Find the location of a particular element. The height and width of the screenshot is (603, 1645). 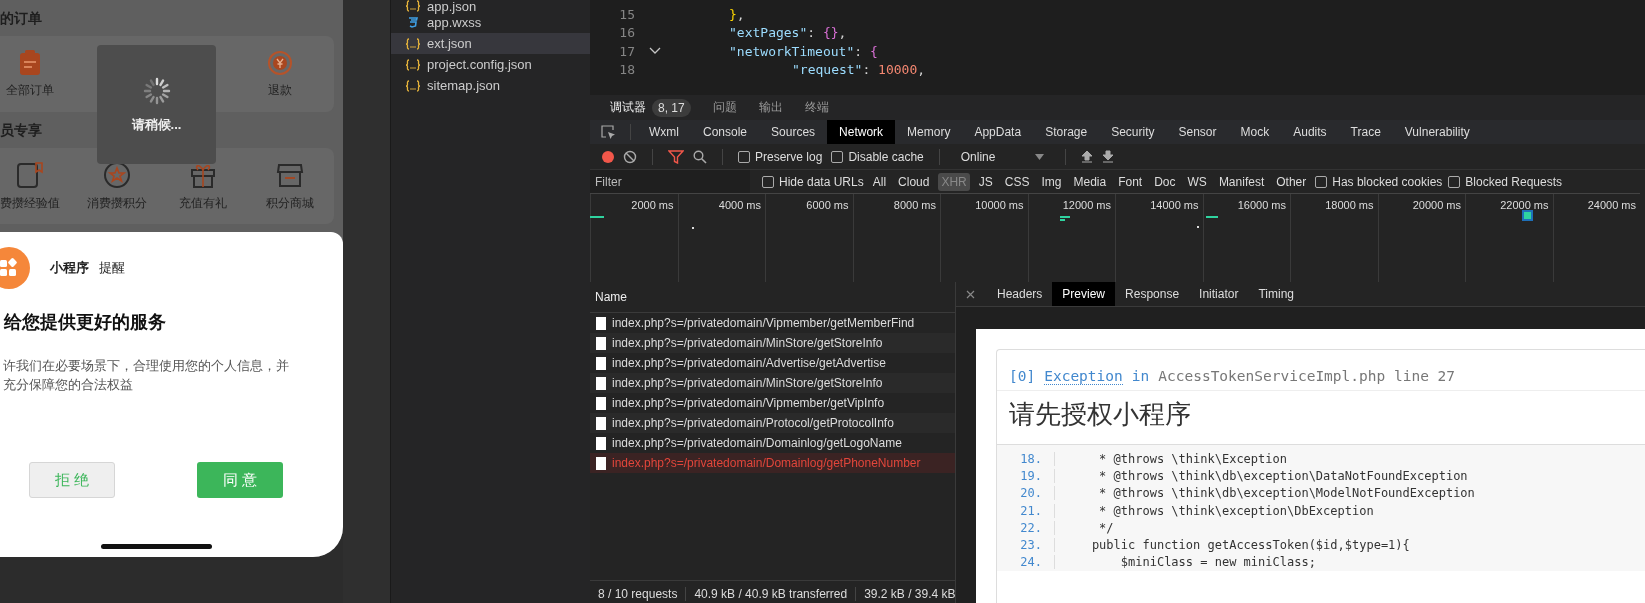

filter-field: Filter is located at coordinates (670, 181).